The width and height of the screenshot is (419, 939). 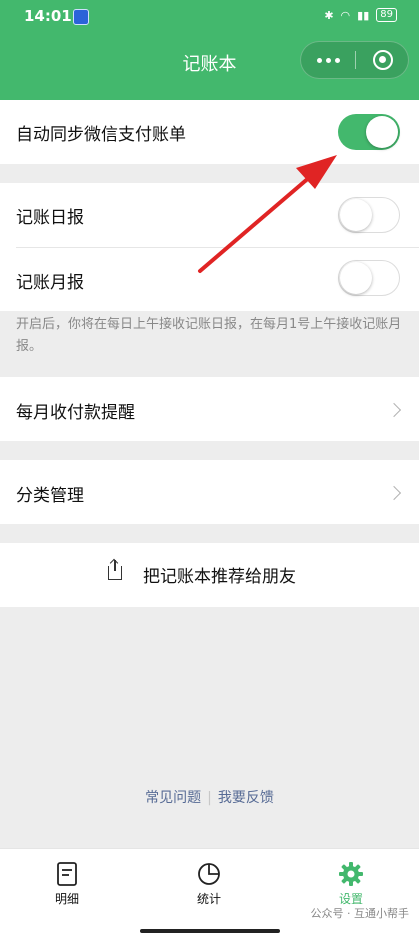 I want to click on annotation-arrow, so click(x=267, y=214).